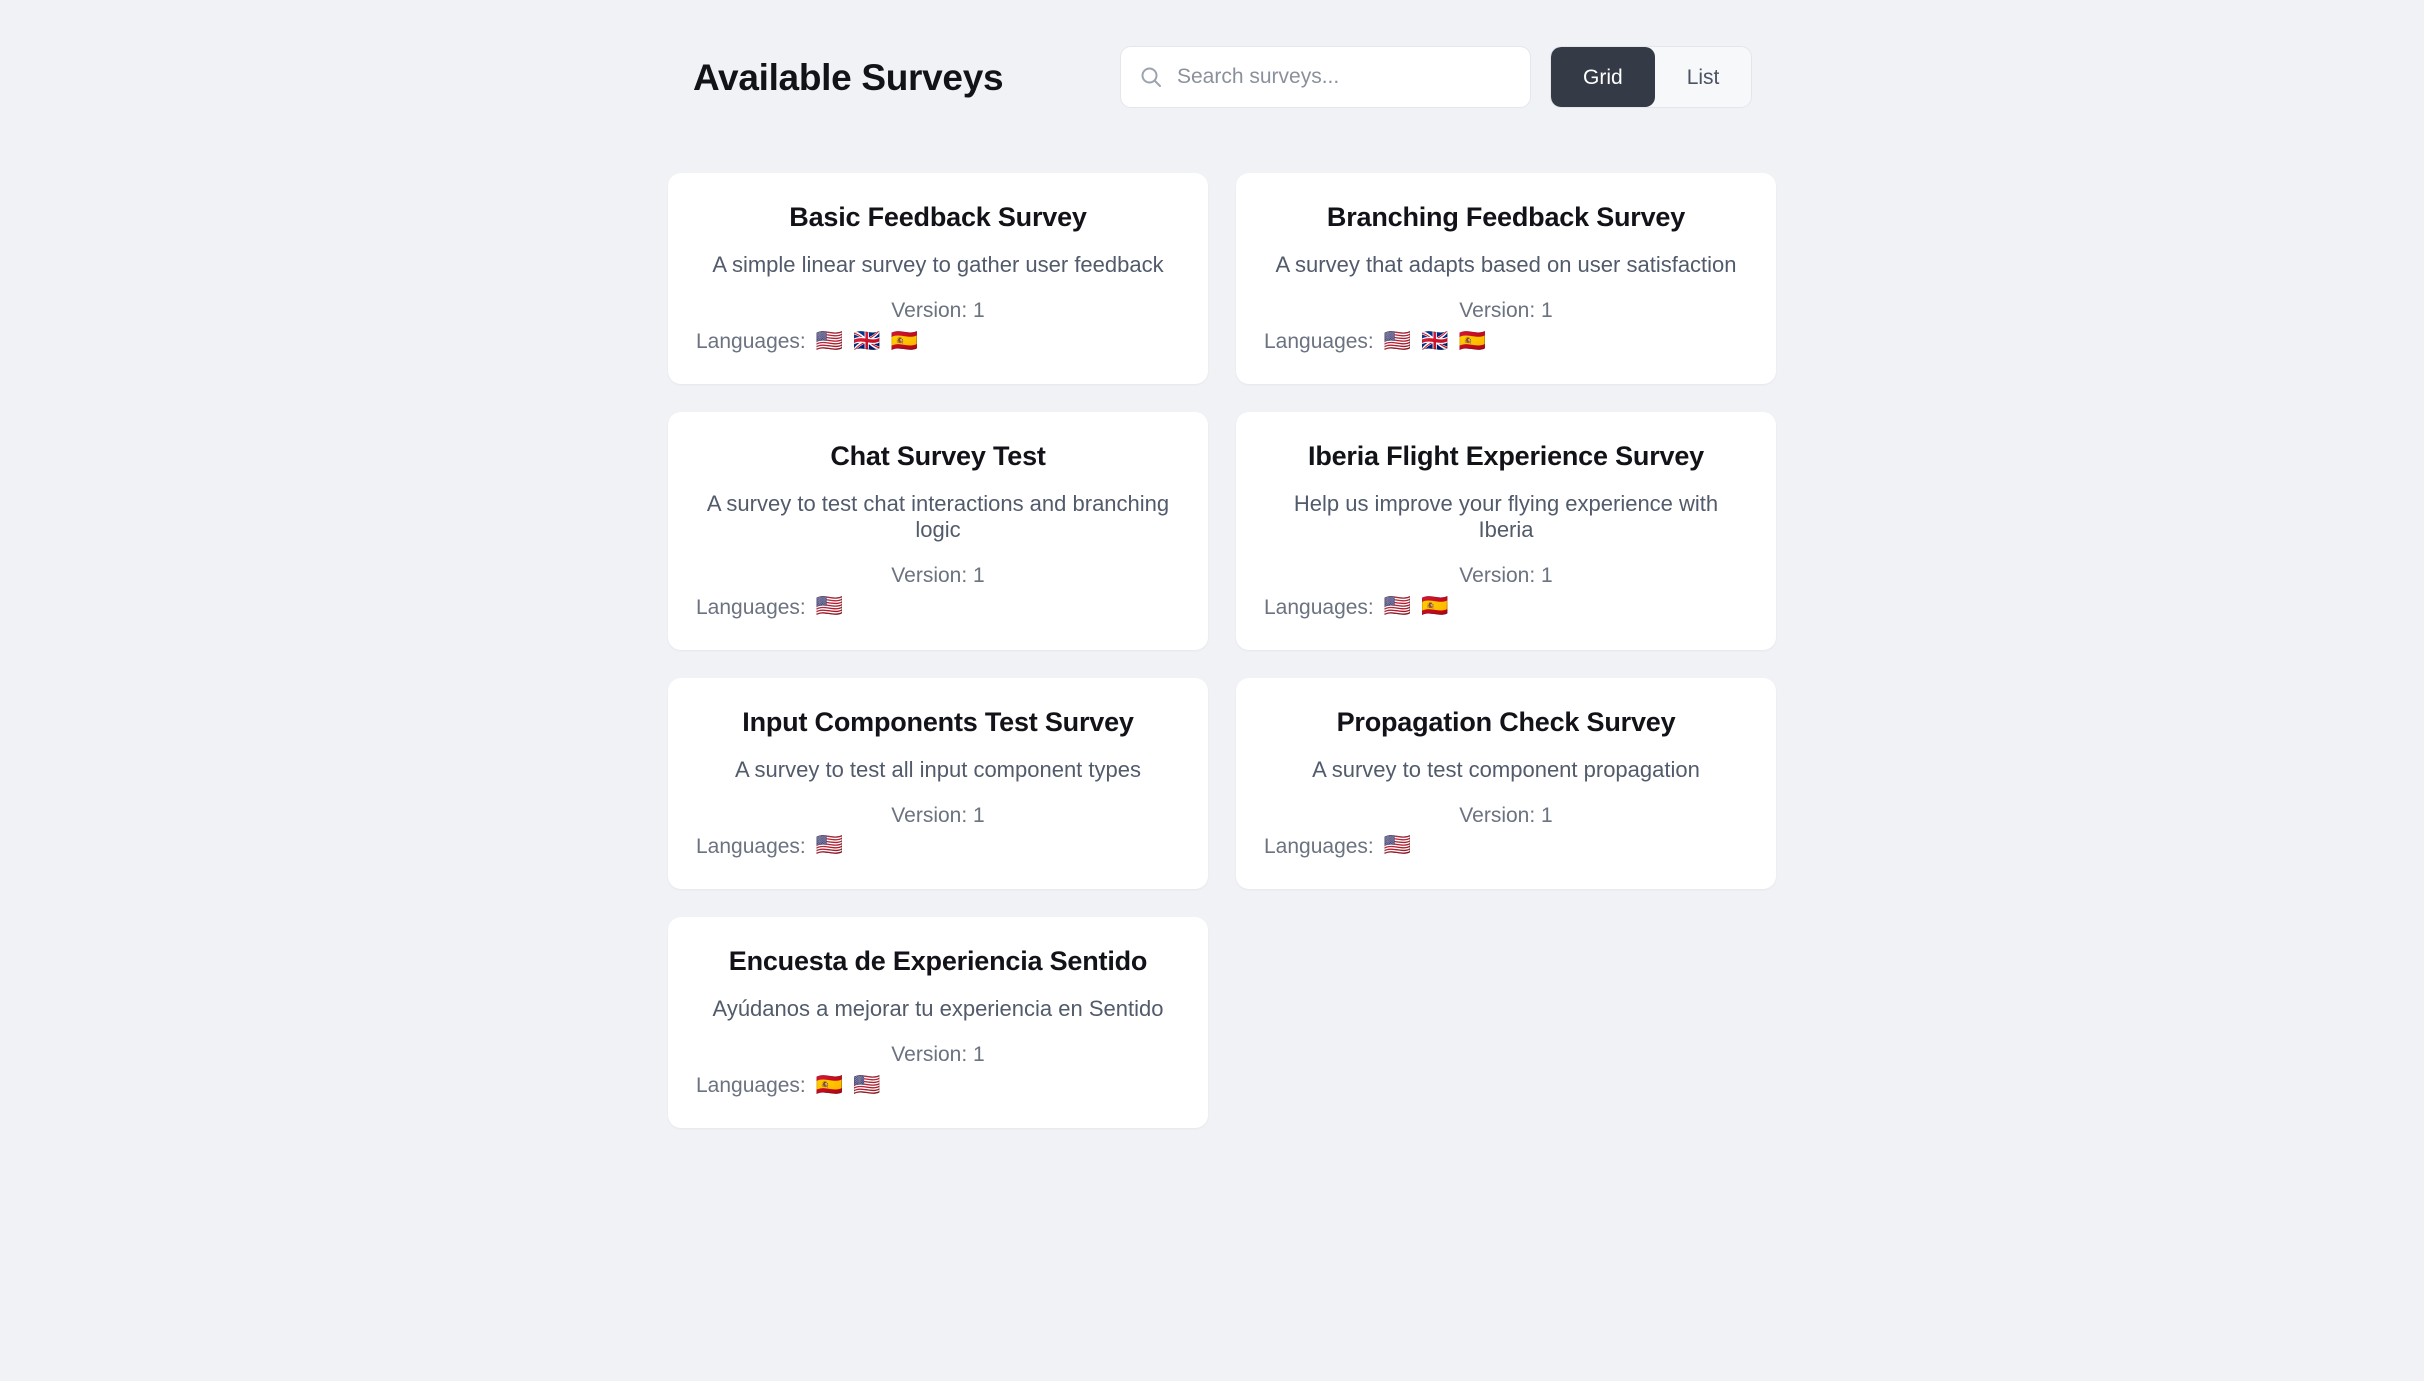 Image resolution: width=2424 pixels, height=1381 pixels. What do you see at coordinates (938, 1085) in the screenshot?
I see `survey-card-languages: Languages: 🇪🇸 🇺🇸` at bounding box center [938, 1085].